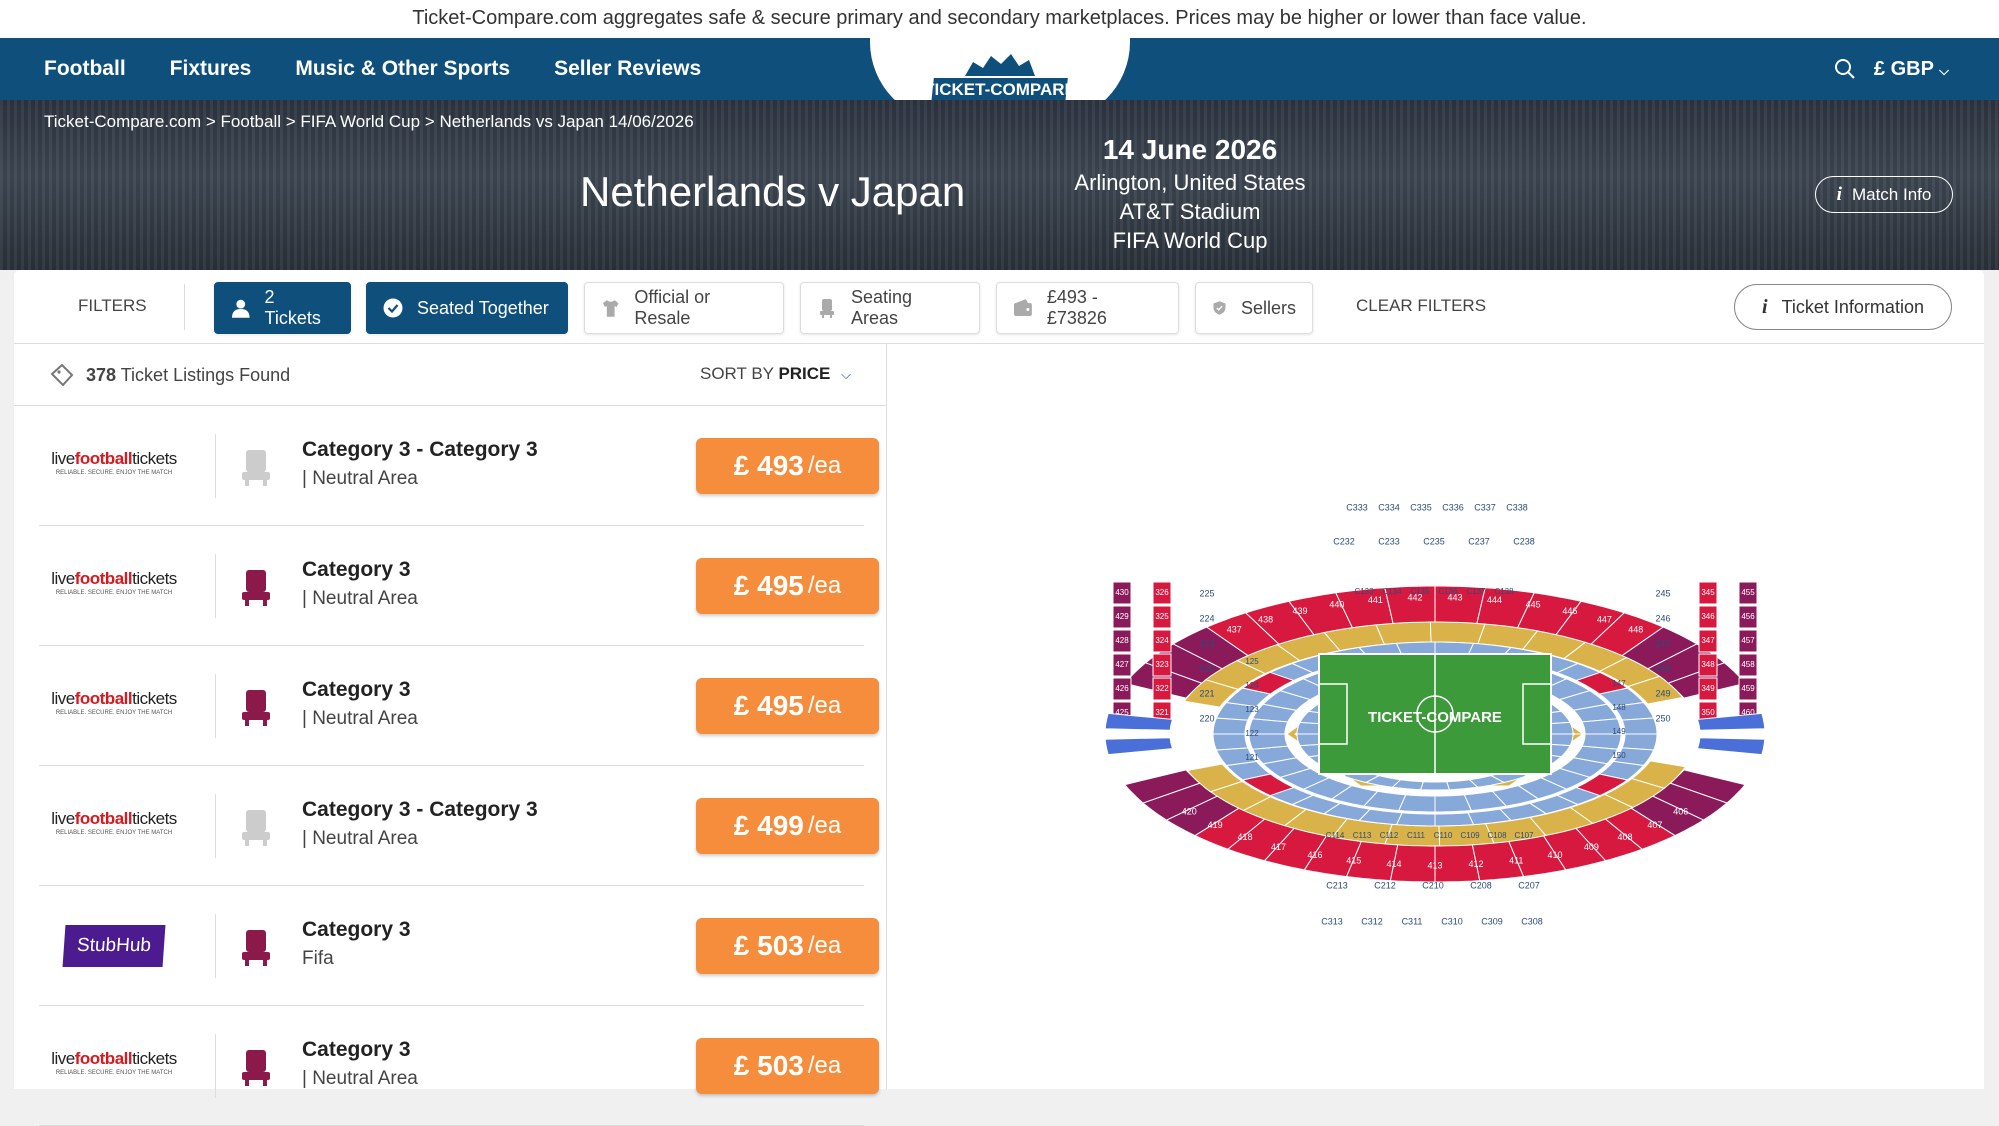  What do you see at coordinates (824, 585) in the screenshot?
I see `price-unit: /ea` at bounding box center [824, 585].